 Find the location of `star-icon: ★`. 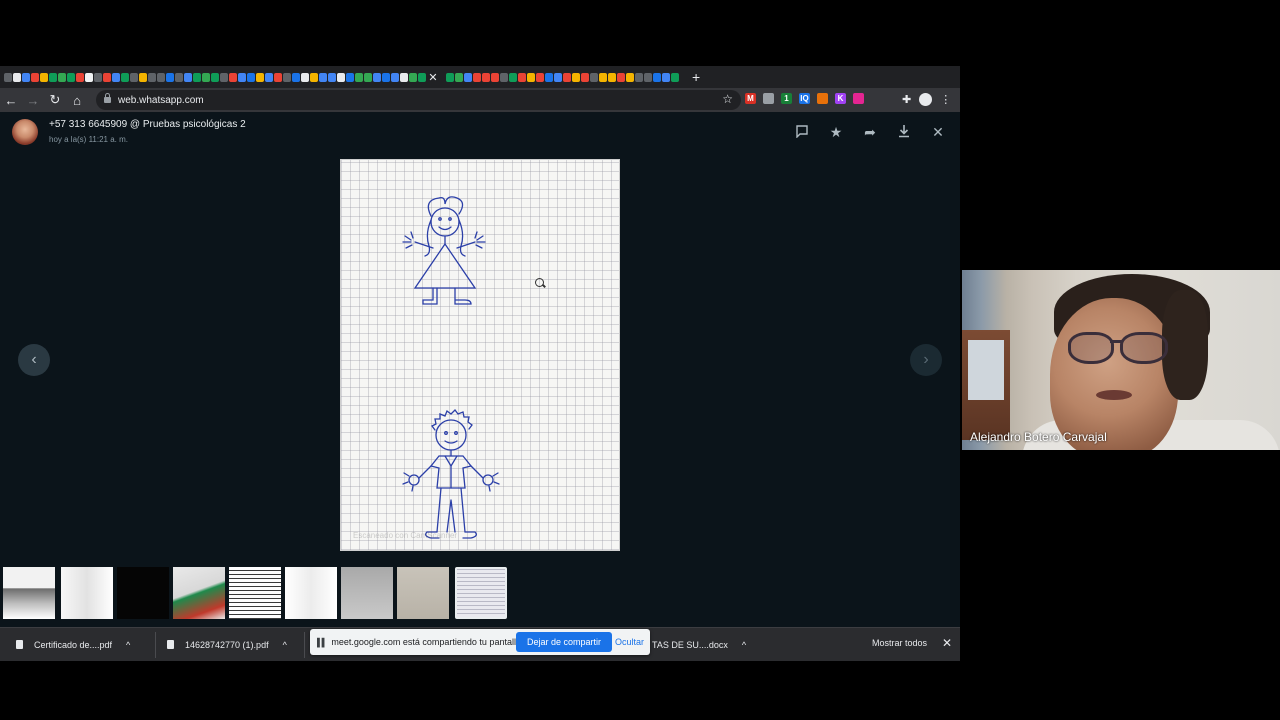

star-icon: ★ is located at coordinates (836, 132).